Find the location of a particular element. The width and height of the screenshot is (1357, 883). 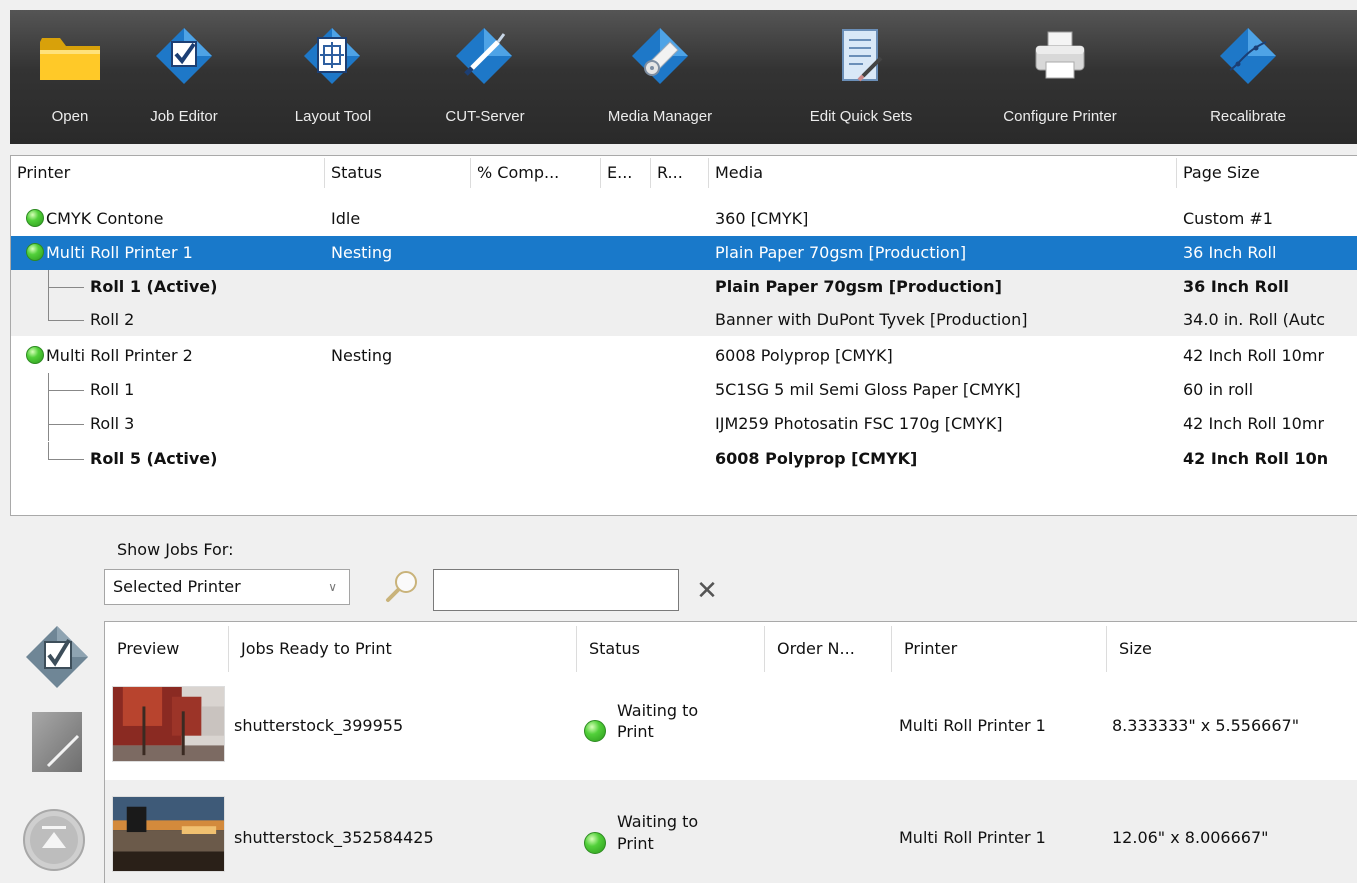

dropdown-value: Selected Printer is located at coordinates (177, 586).